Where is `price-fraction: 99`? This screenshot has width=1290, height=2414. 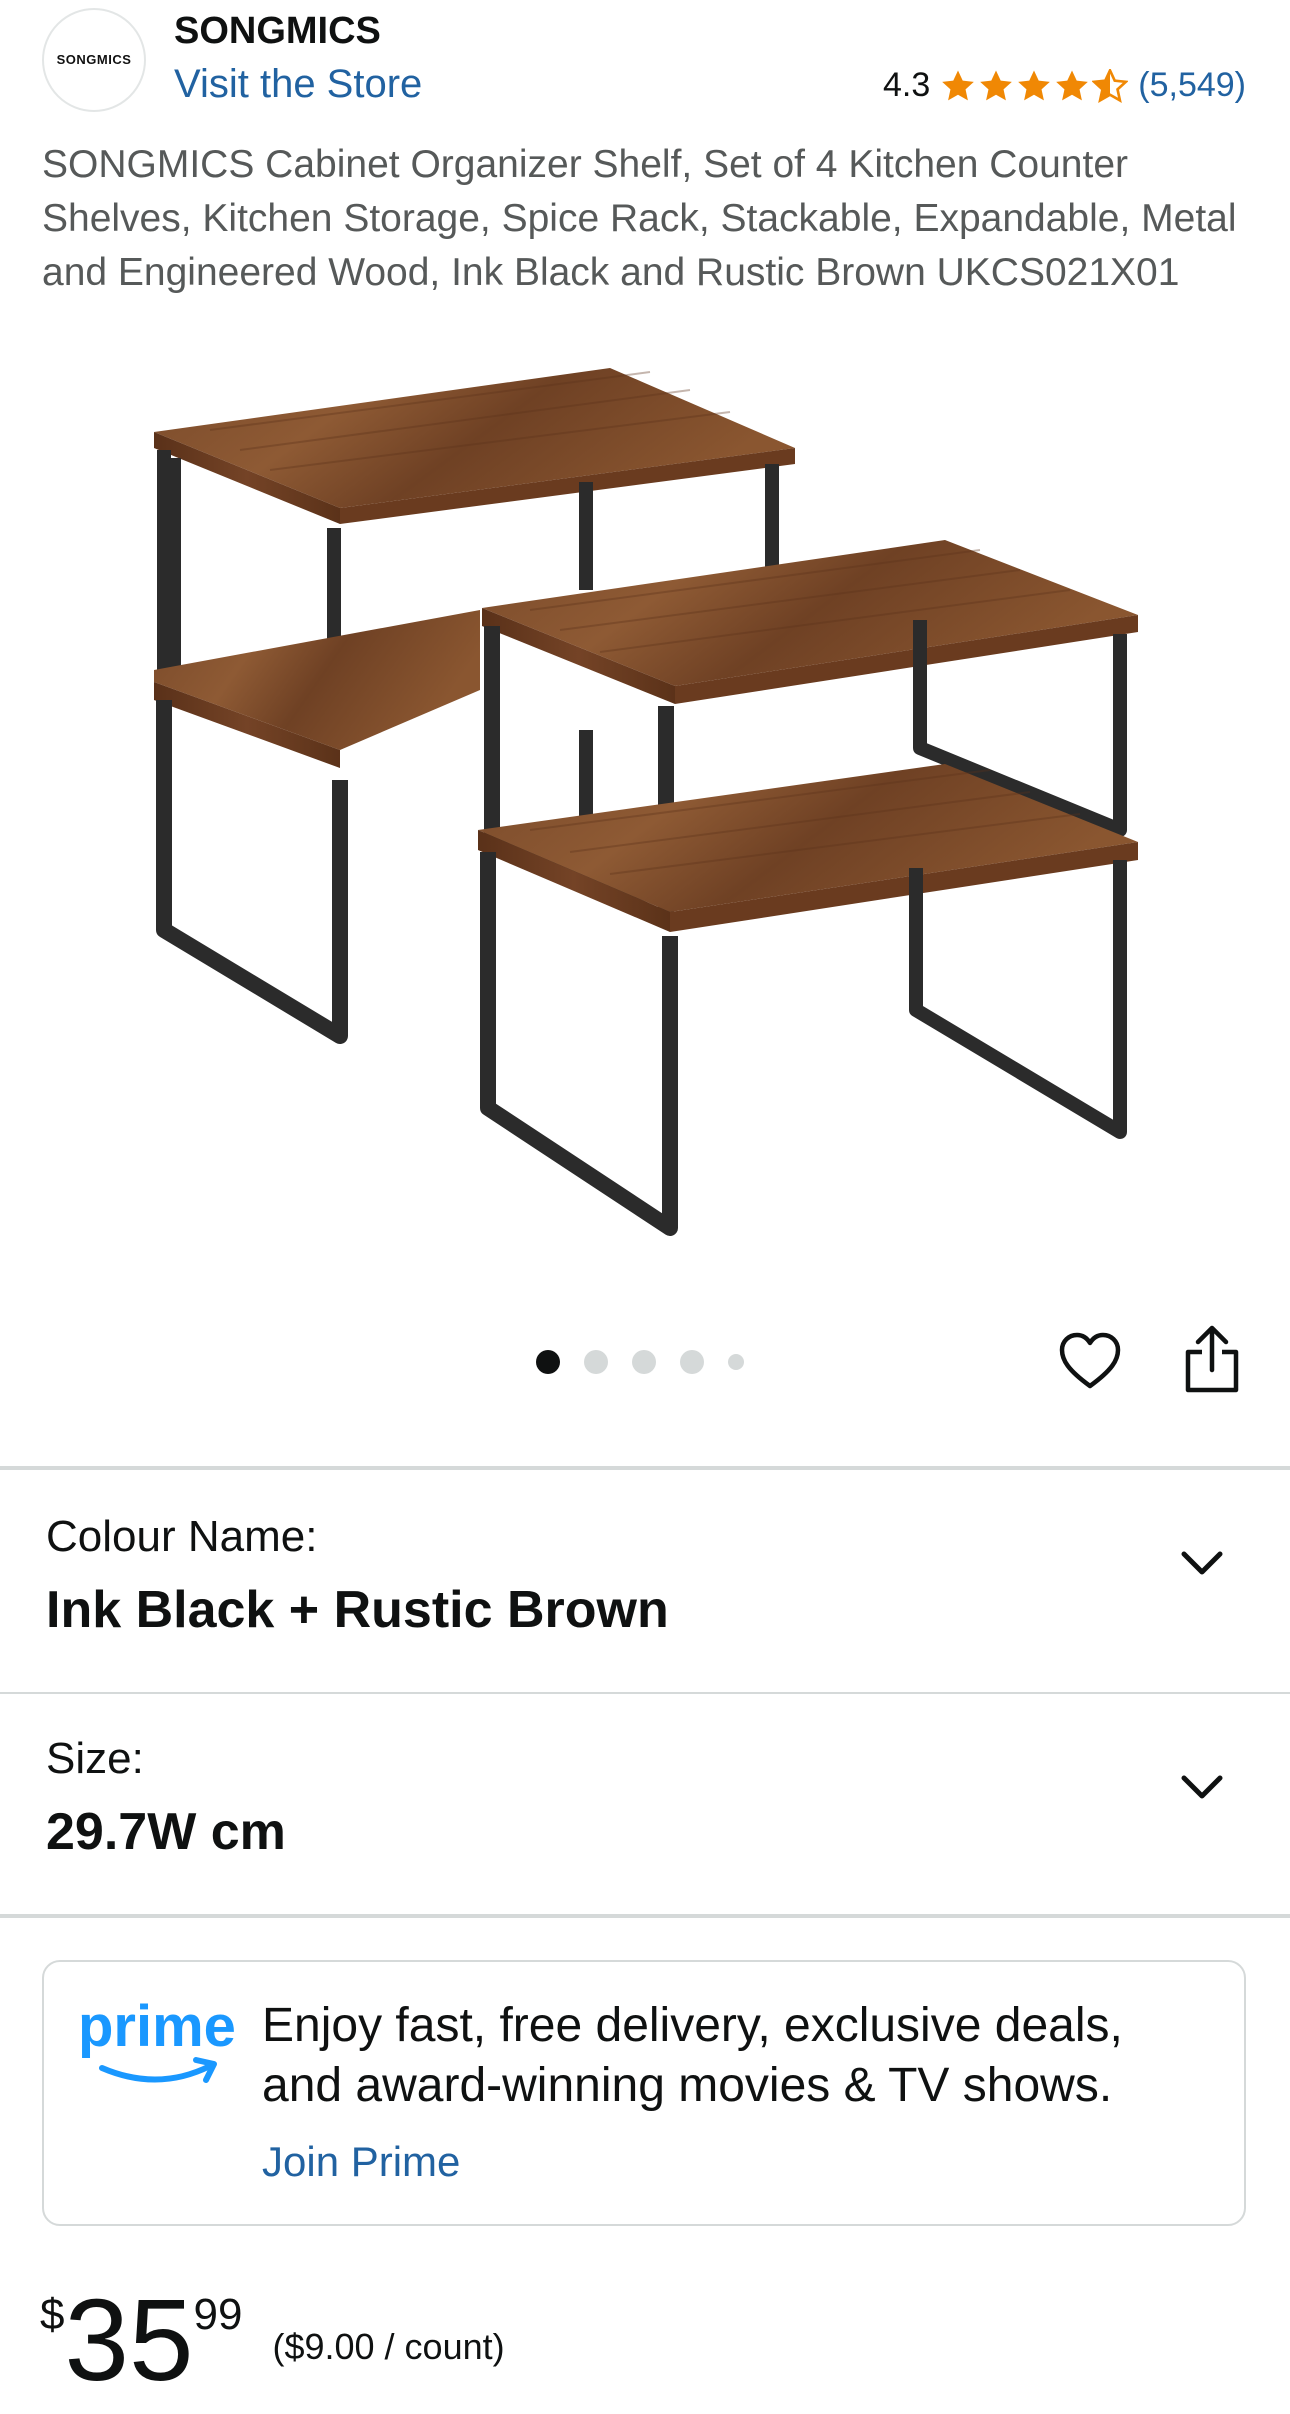
price-fraction: 99 is located at coordinates (218, 2314).